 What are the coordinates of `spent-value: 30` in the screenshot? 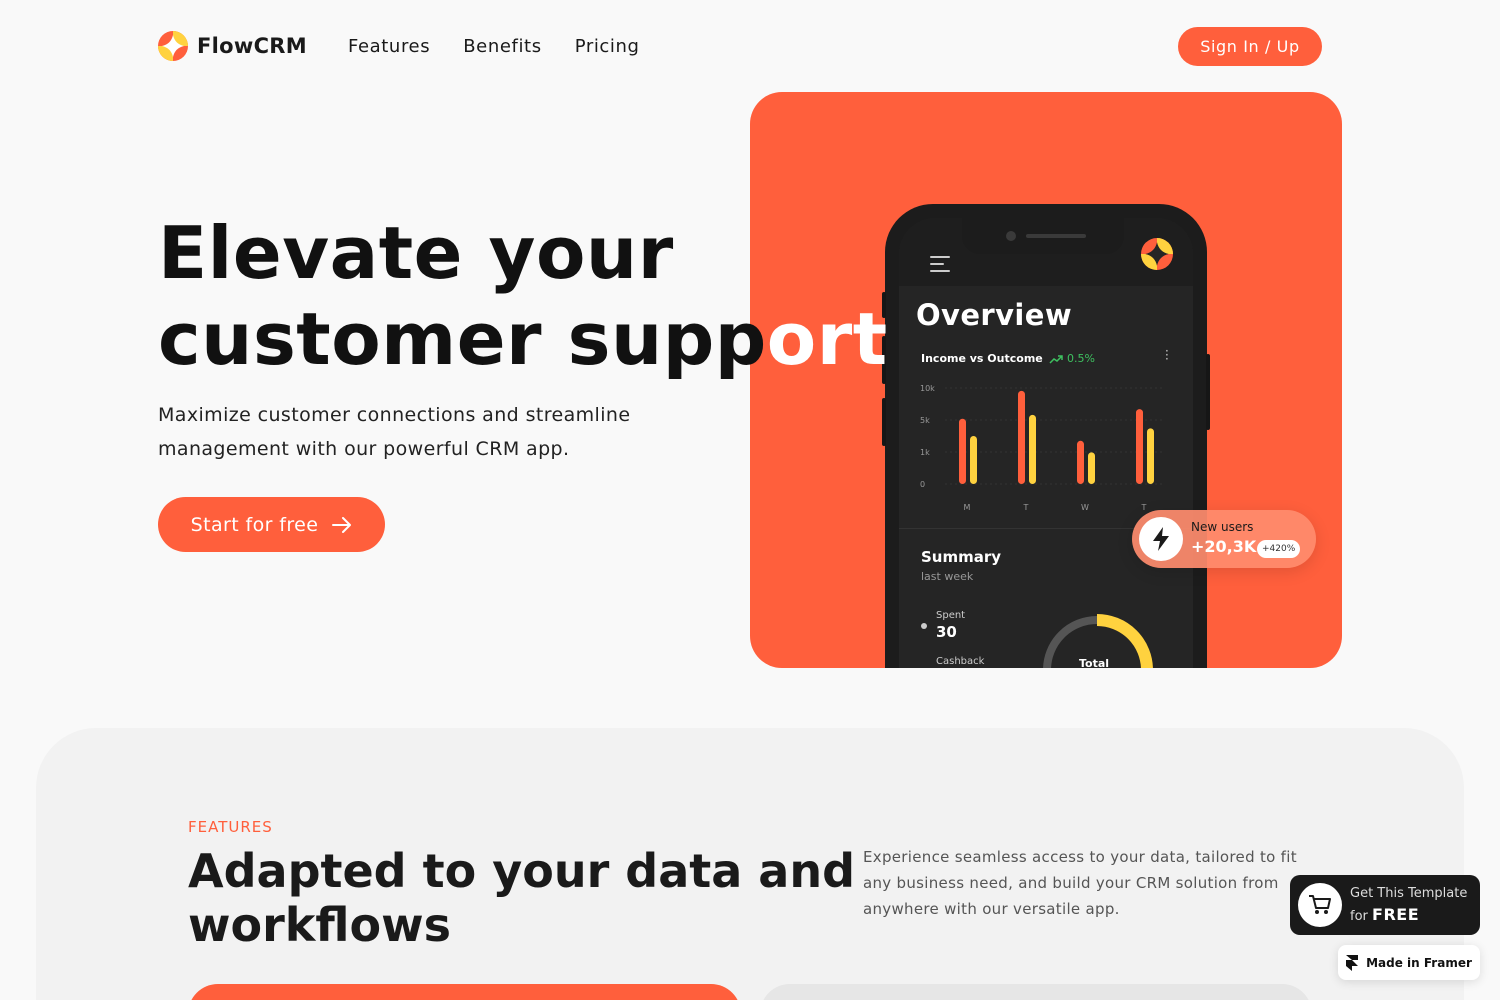 It's located at (946, 632).